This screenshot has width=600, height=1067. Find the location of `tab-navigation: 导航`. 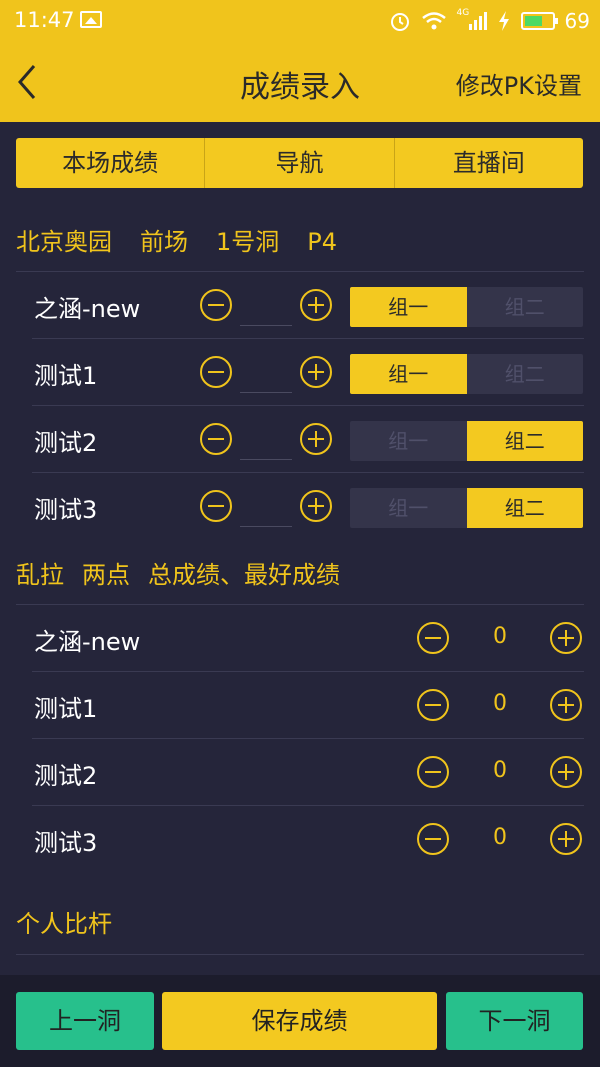

tab-navigation: 导航 is located at coordinates (300, 163).